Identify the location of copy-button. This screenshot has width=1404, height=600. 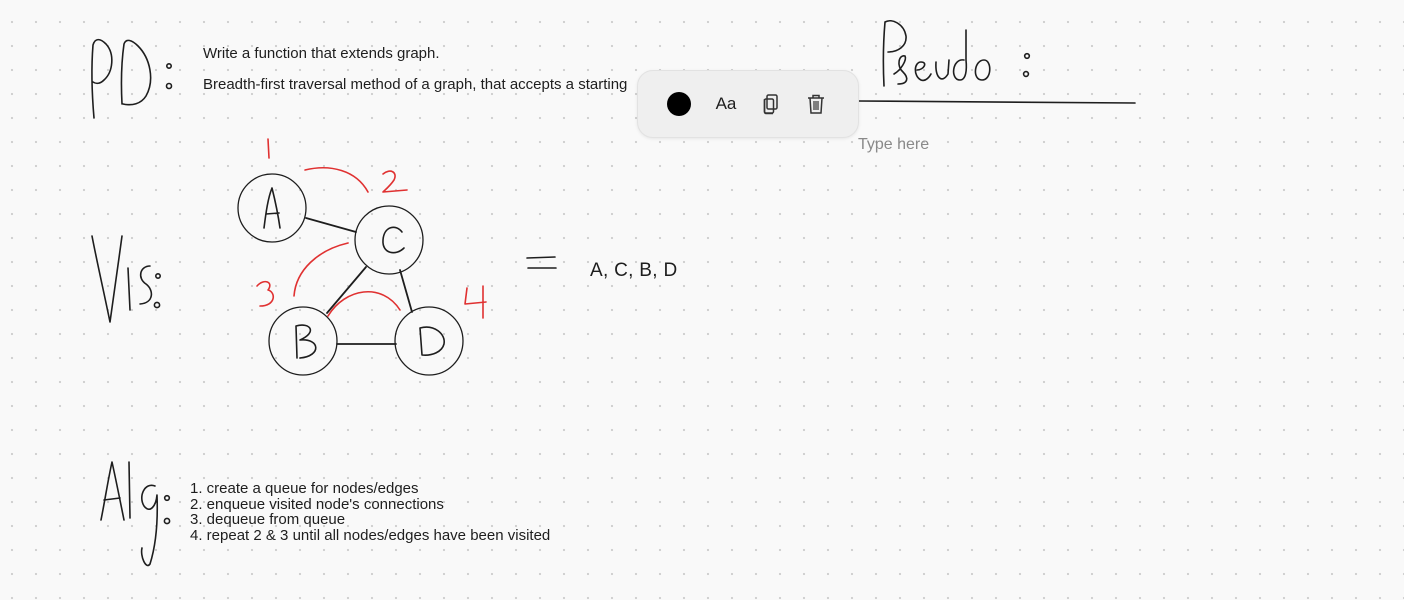
(771, 104).